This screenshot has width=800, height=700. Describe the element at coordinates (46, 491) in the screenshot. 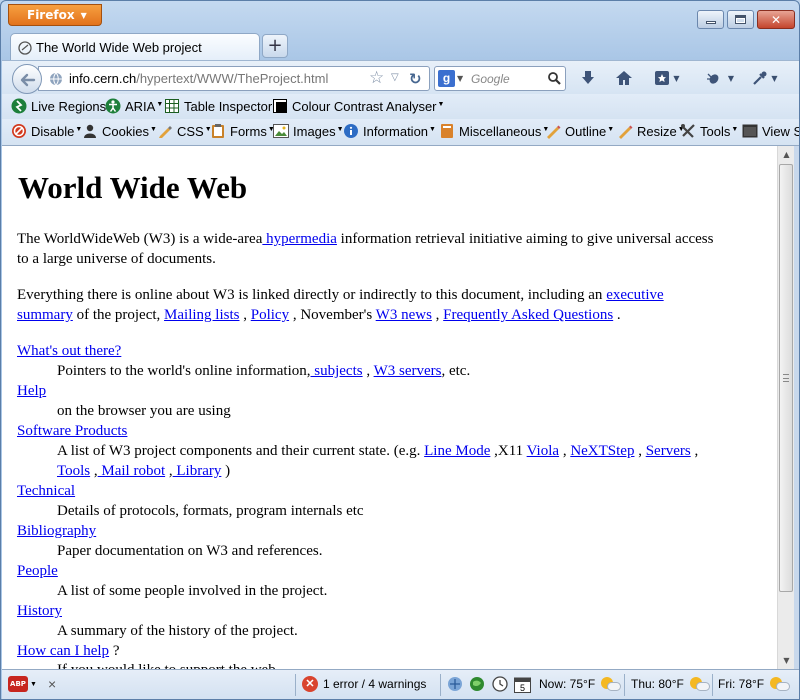

I see `link-technical: Technical` at that location.